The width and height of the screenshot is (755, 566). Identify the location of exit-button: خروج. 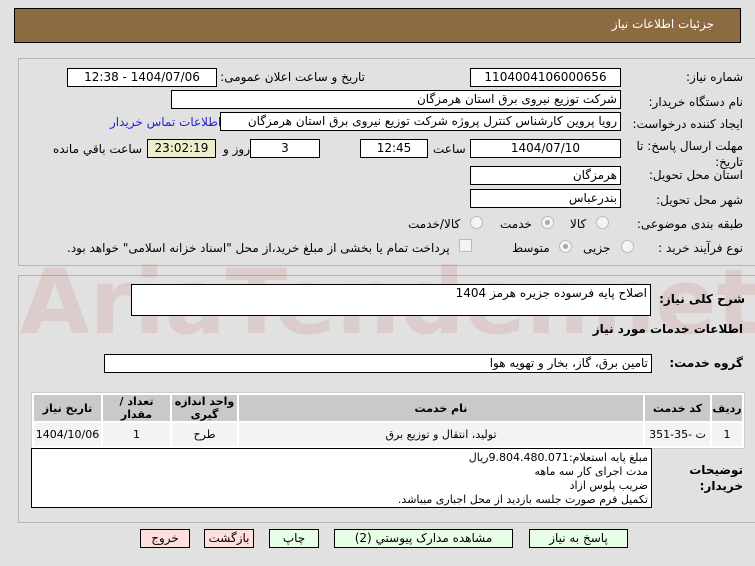
(165, 538).